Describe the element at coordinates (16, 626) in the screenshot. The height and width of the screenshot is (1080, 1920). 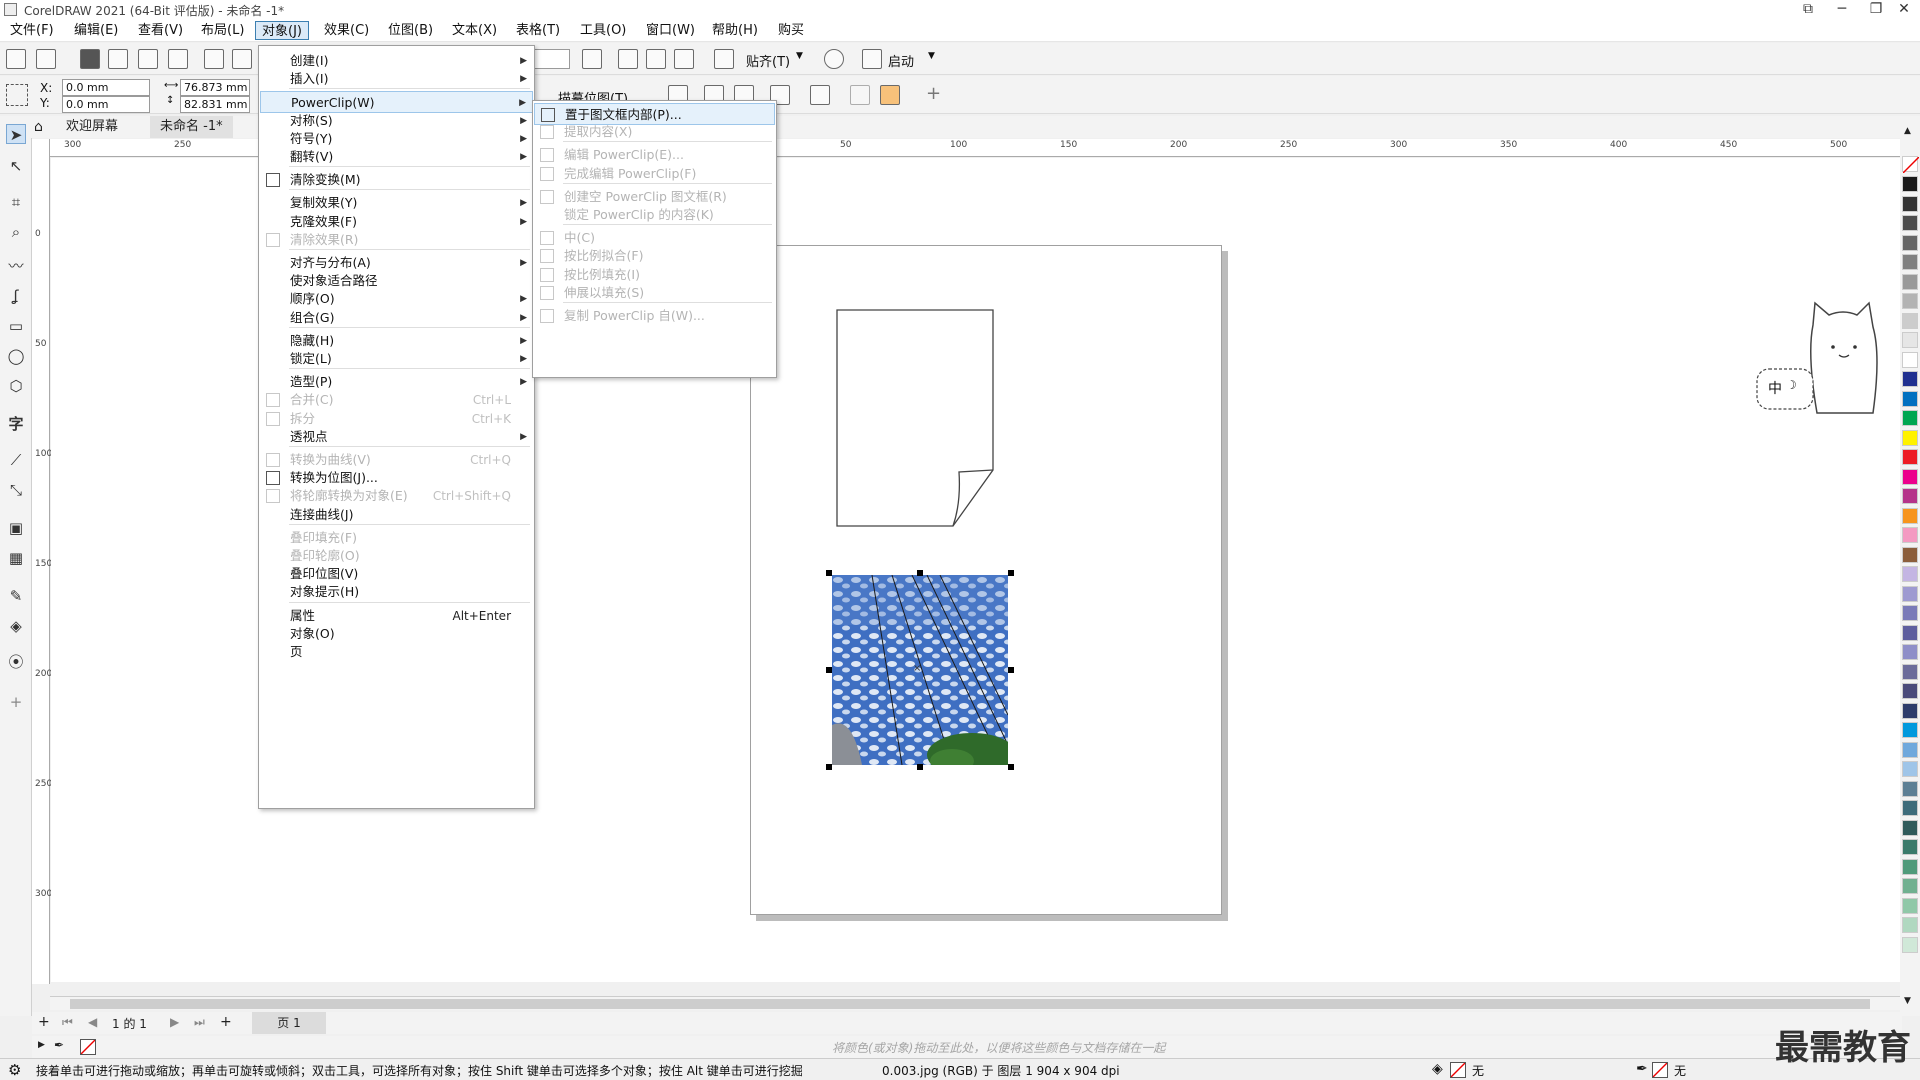
I see `interactive-fill-icon: ◈` at that location.